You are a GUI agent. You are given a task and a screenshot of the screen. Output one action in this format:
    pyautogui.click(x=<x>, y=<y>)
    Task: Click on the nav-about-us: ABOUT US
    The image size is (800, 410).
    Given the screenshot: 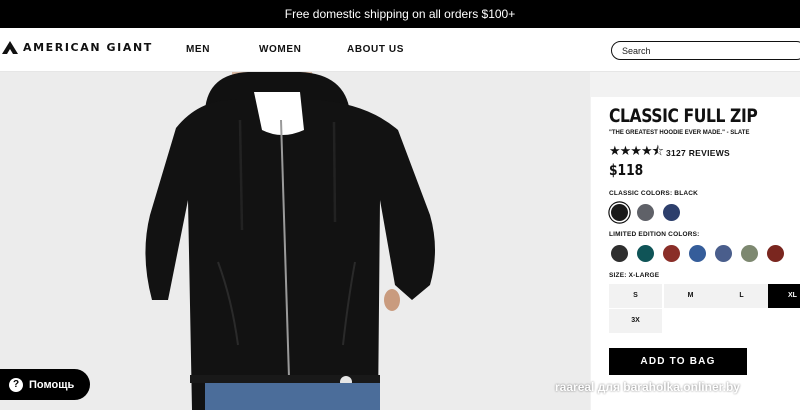 What is the action you would take?
    pyautogui.click(x=375, y=49)
    